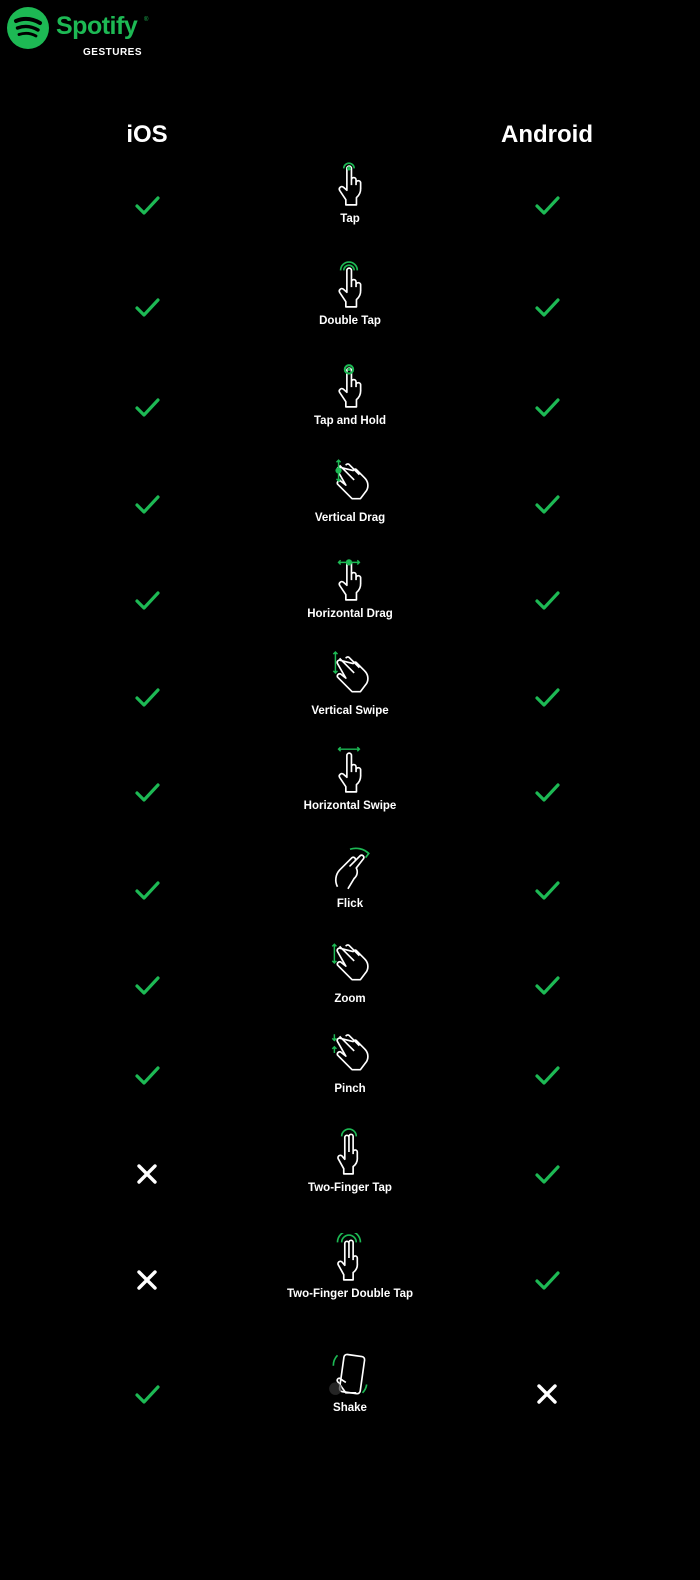 This screenshot has width=700, height=1580. What do you see at coordinates (350, 868) in the screenshot?
I see `flick-icon` at bounding box center [350, 868].